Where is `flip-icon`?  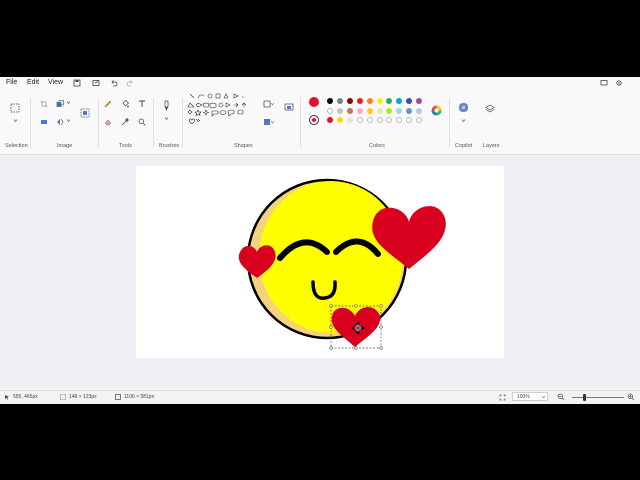 flip-icon is located at coordinates (60, 122).